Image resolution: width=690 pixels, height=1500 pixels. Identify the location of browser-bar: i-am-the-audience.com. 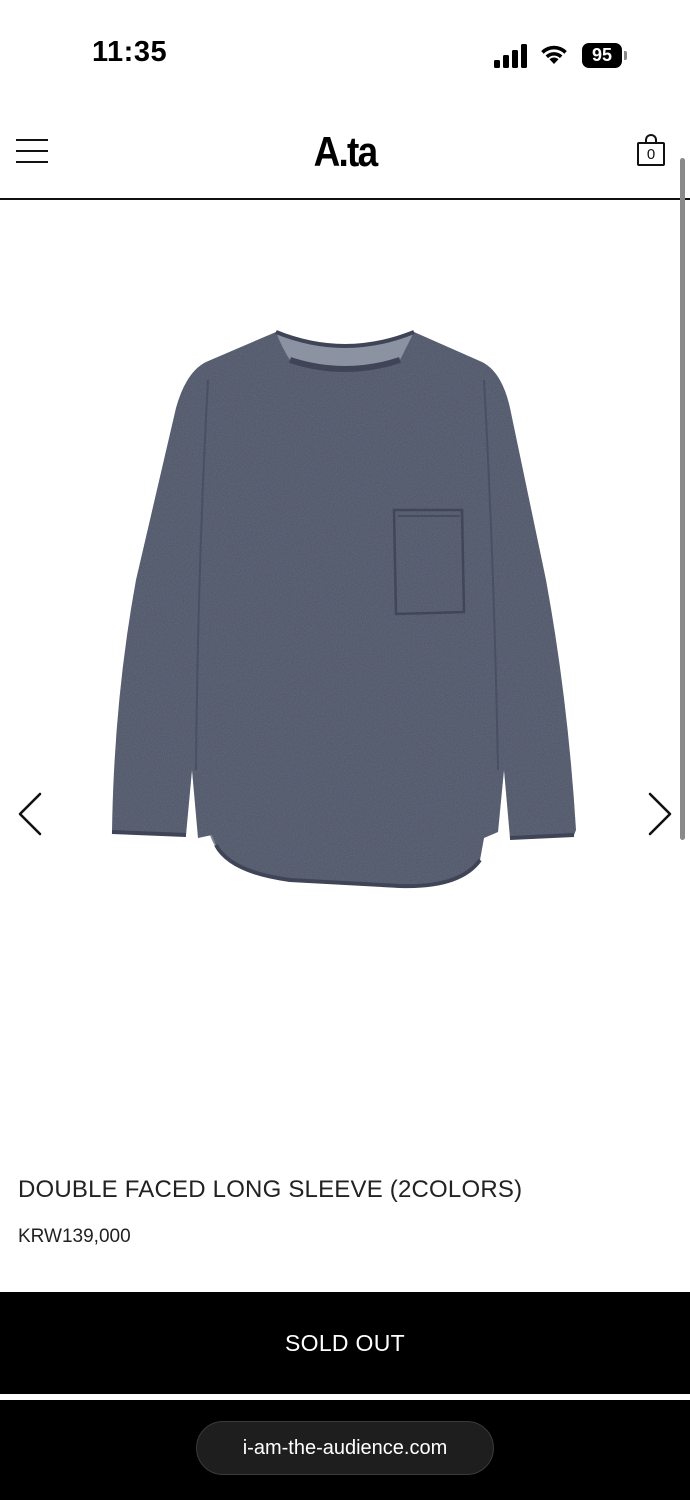
(345, 1450).